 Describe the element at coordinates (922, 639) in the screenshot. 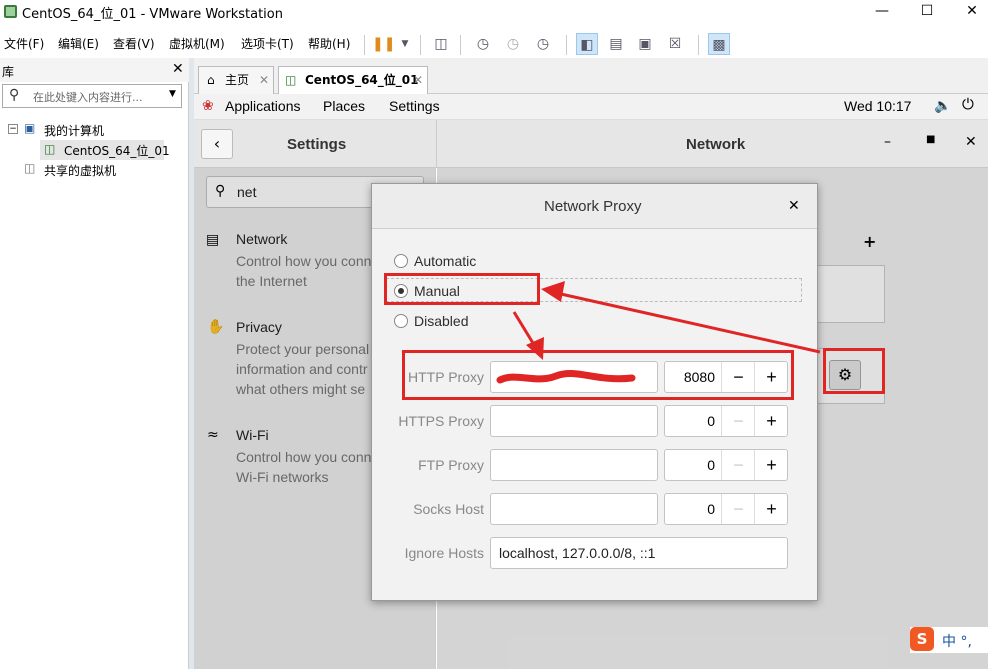

I see `sogou-icon: S` at that location.